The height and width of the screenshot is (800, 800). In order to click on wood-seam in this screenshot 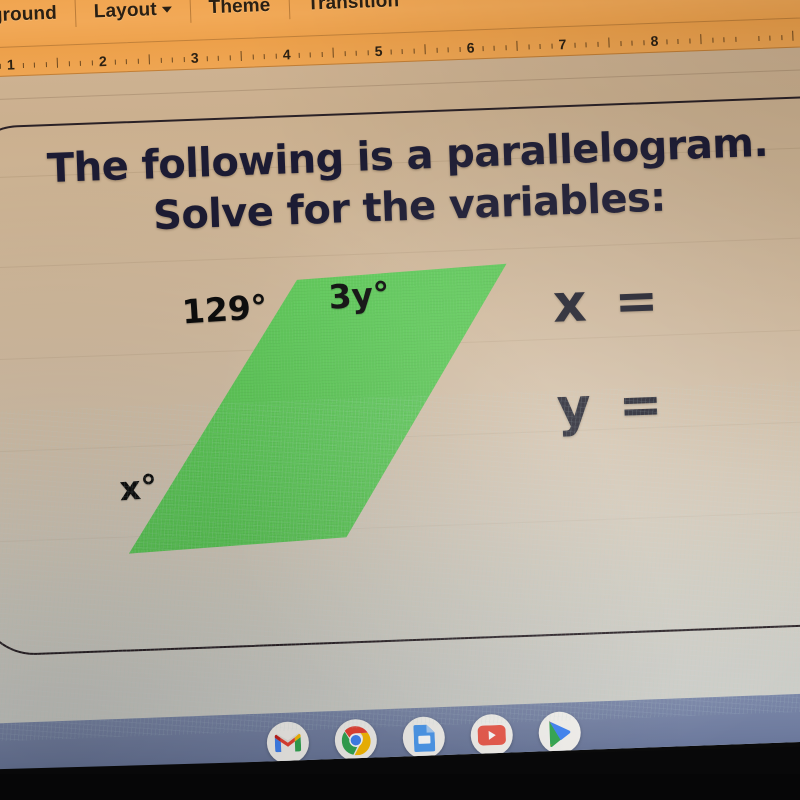, I will do `click(400, 84)`.